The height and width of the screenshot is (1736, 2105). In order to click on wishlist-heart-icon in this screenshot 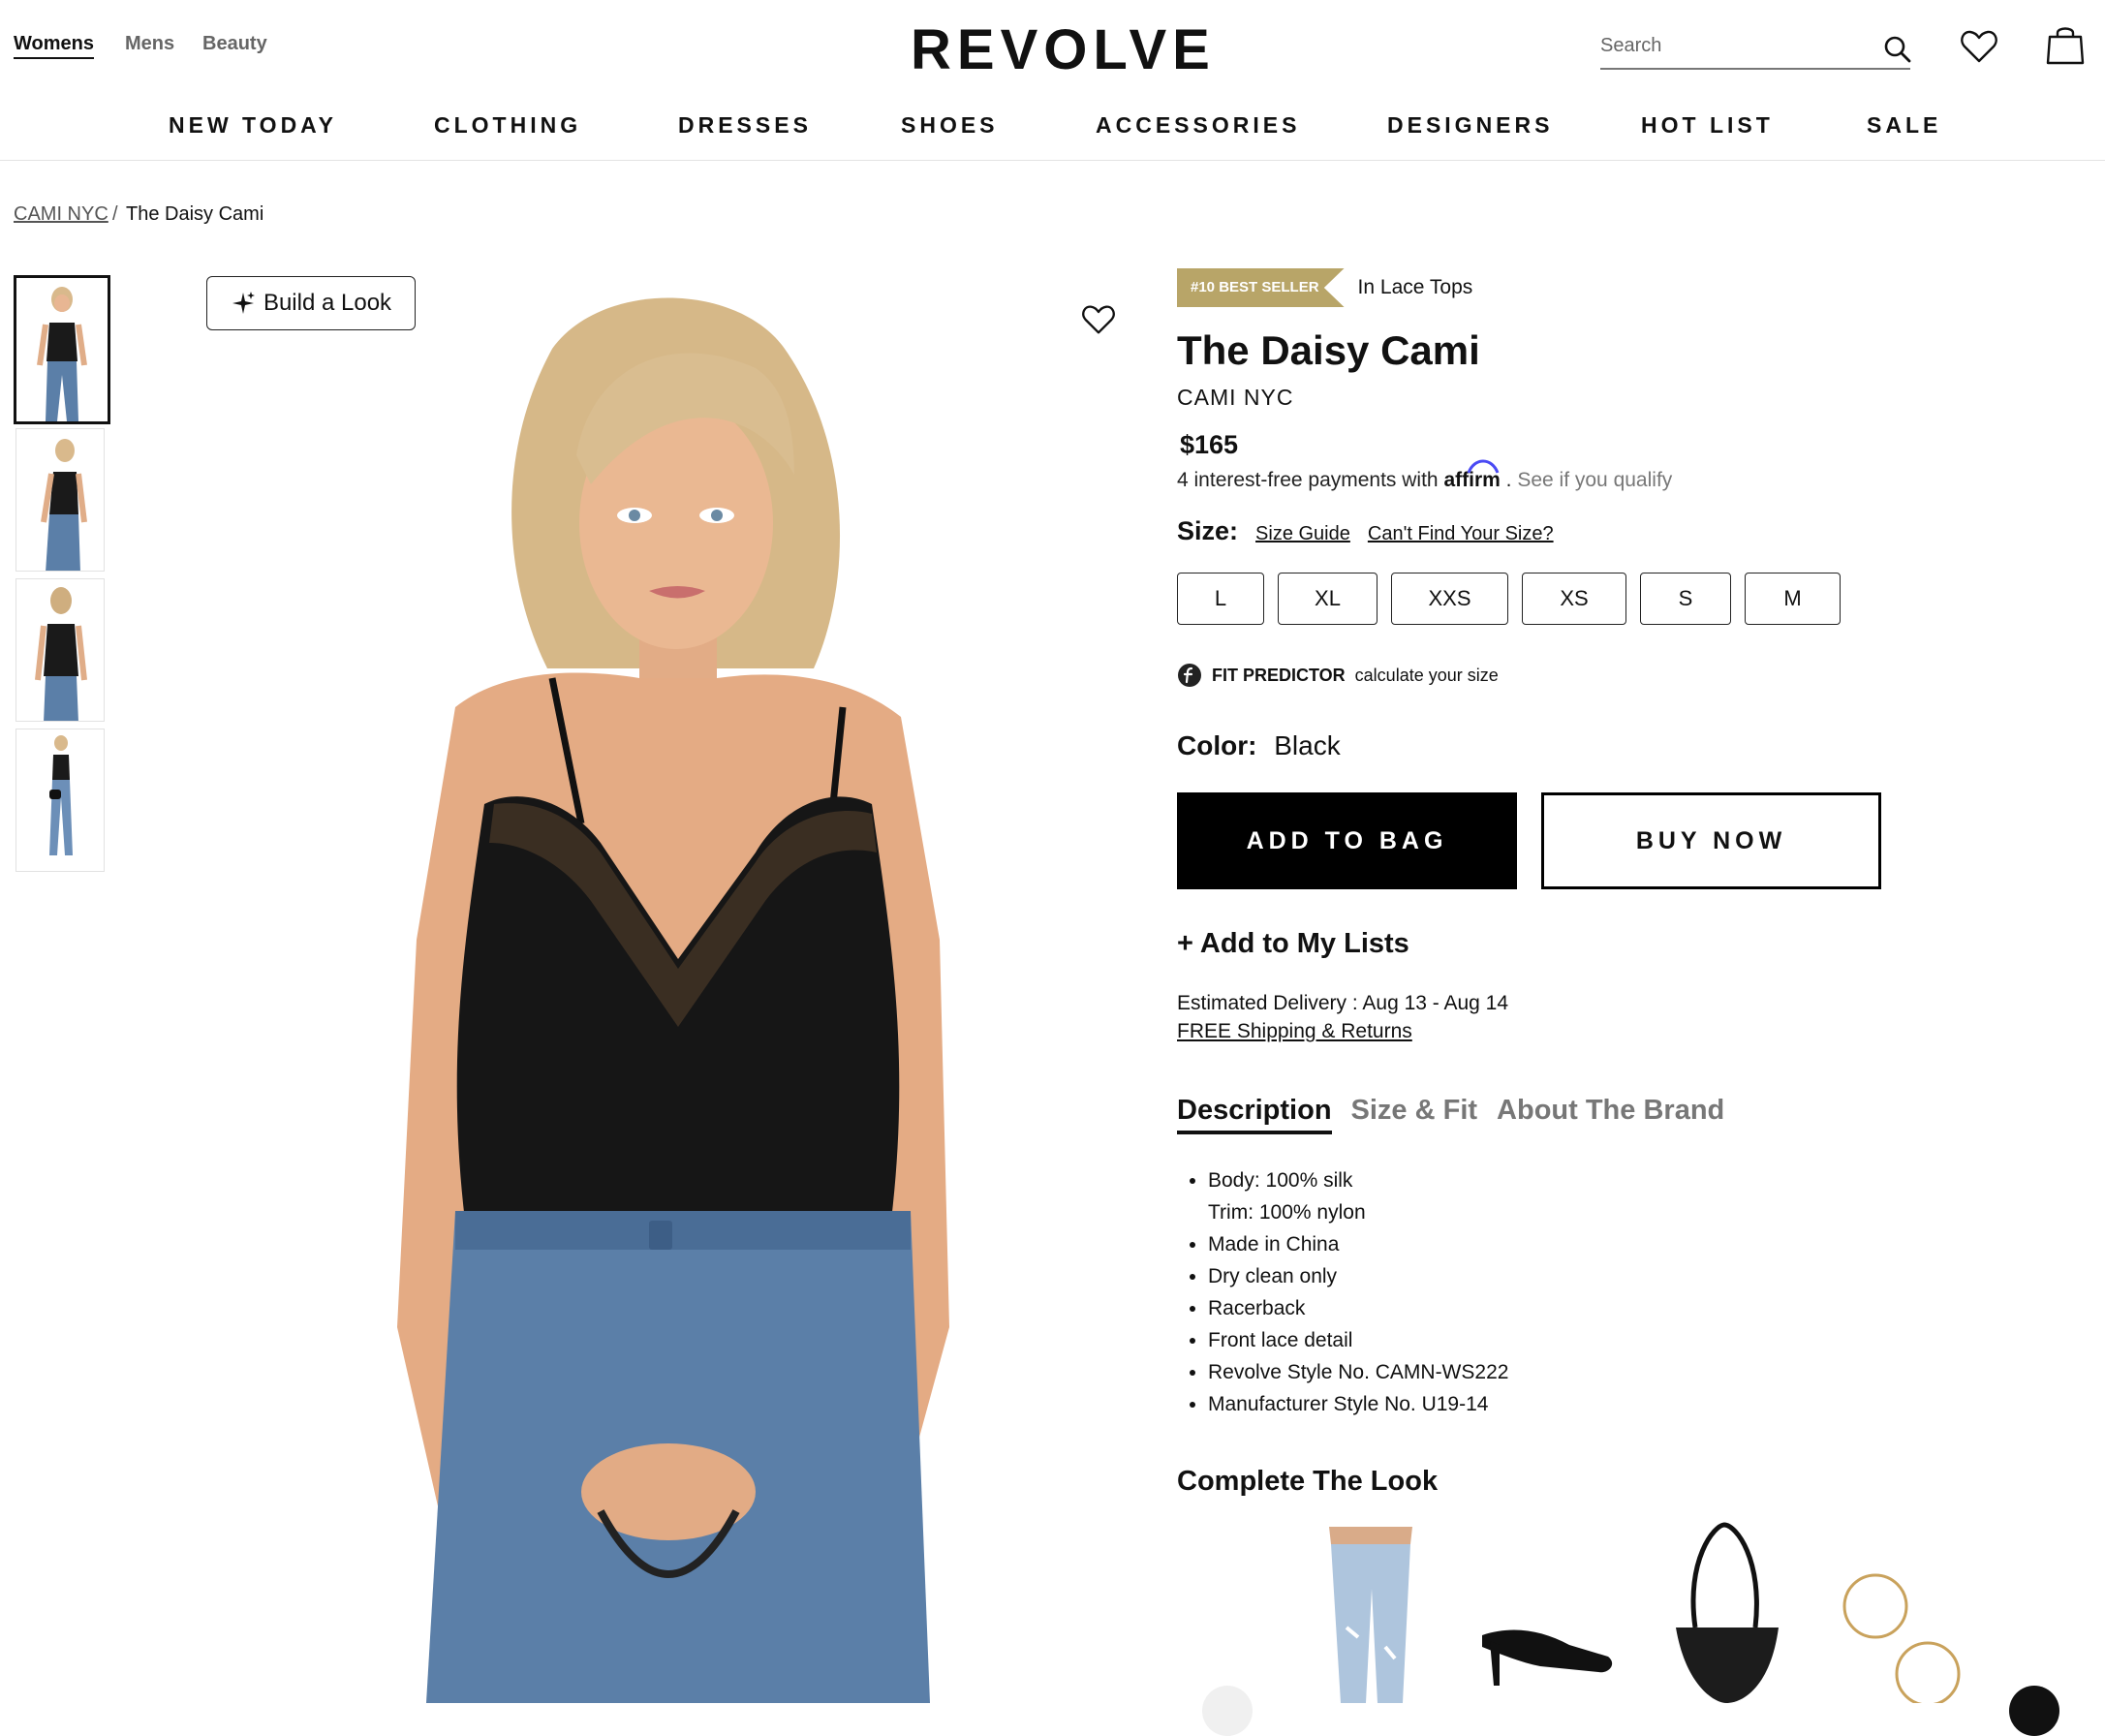, I will do `click(1098, 319)`.